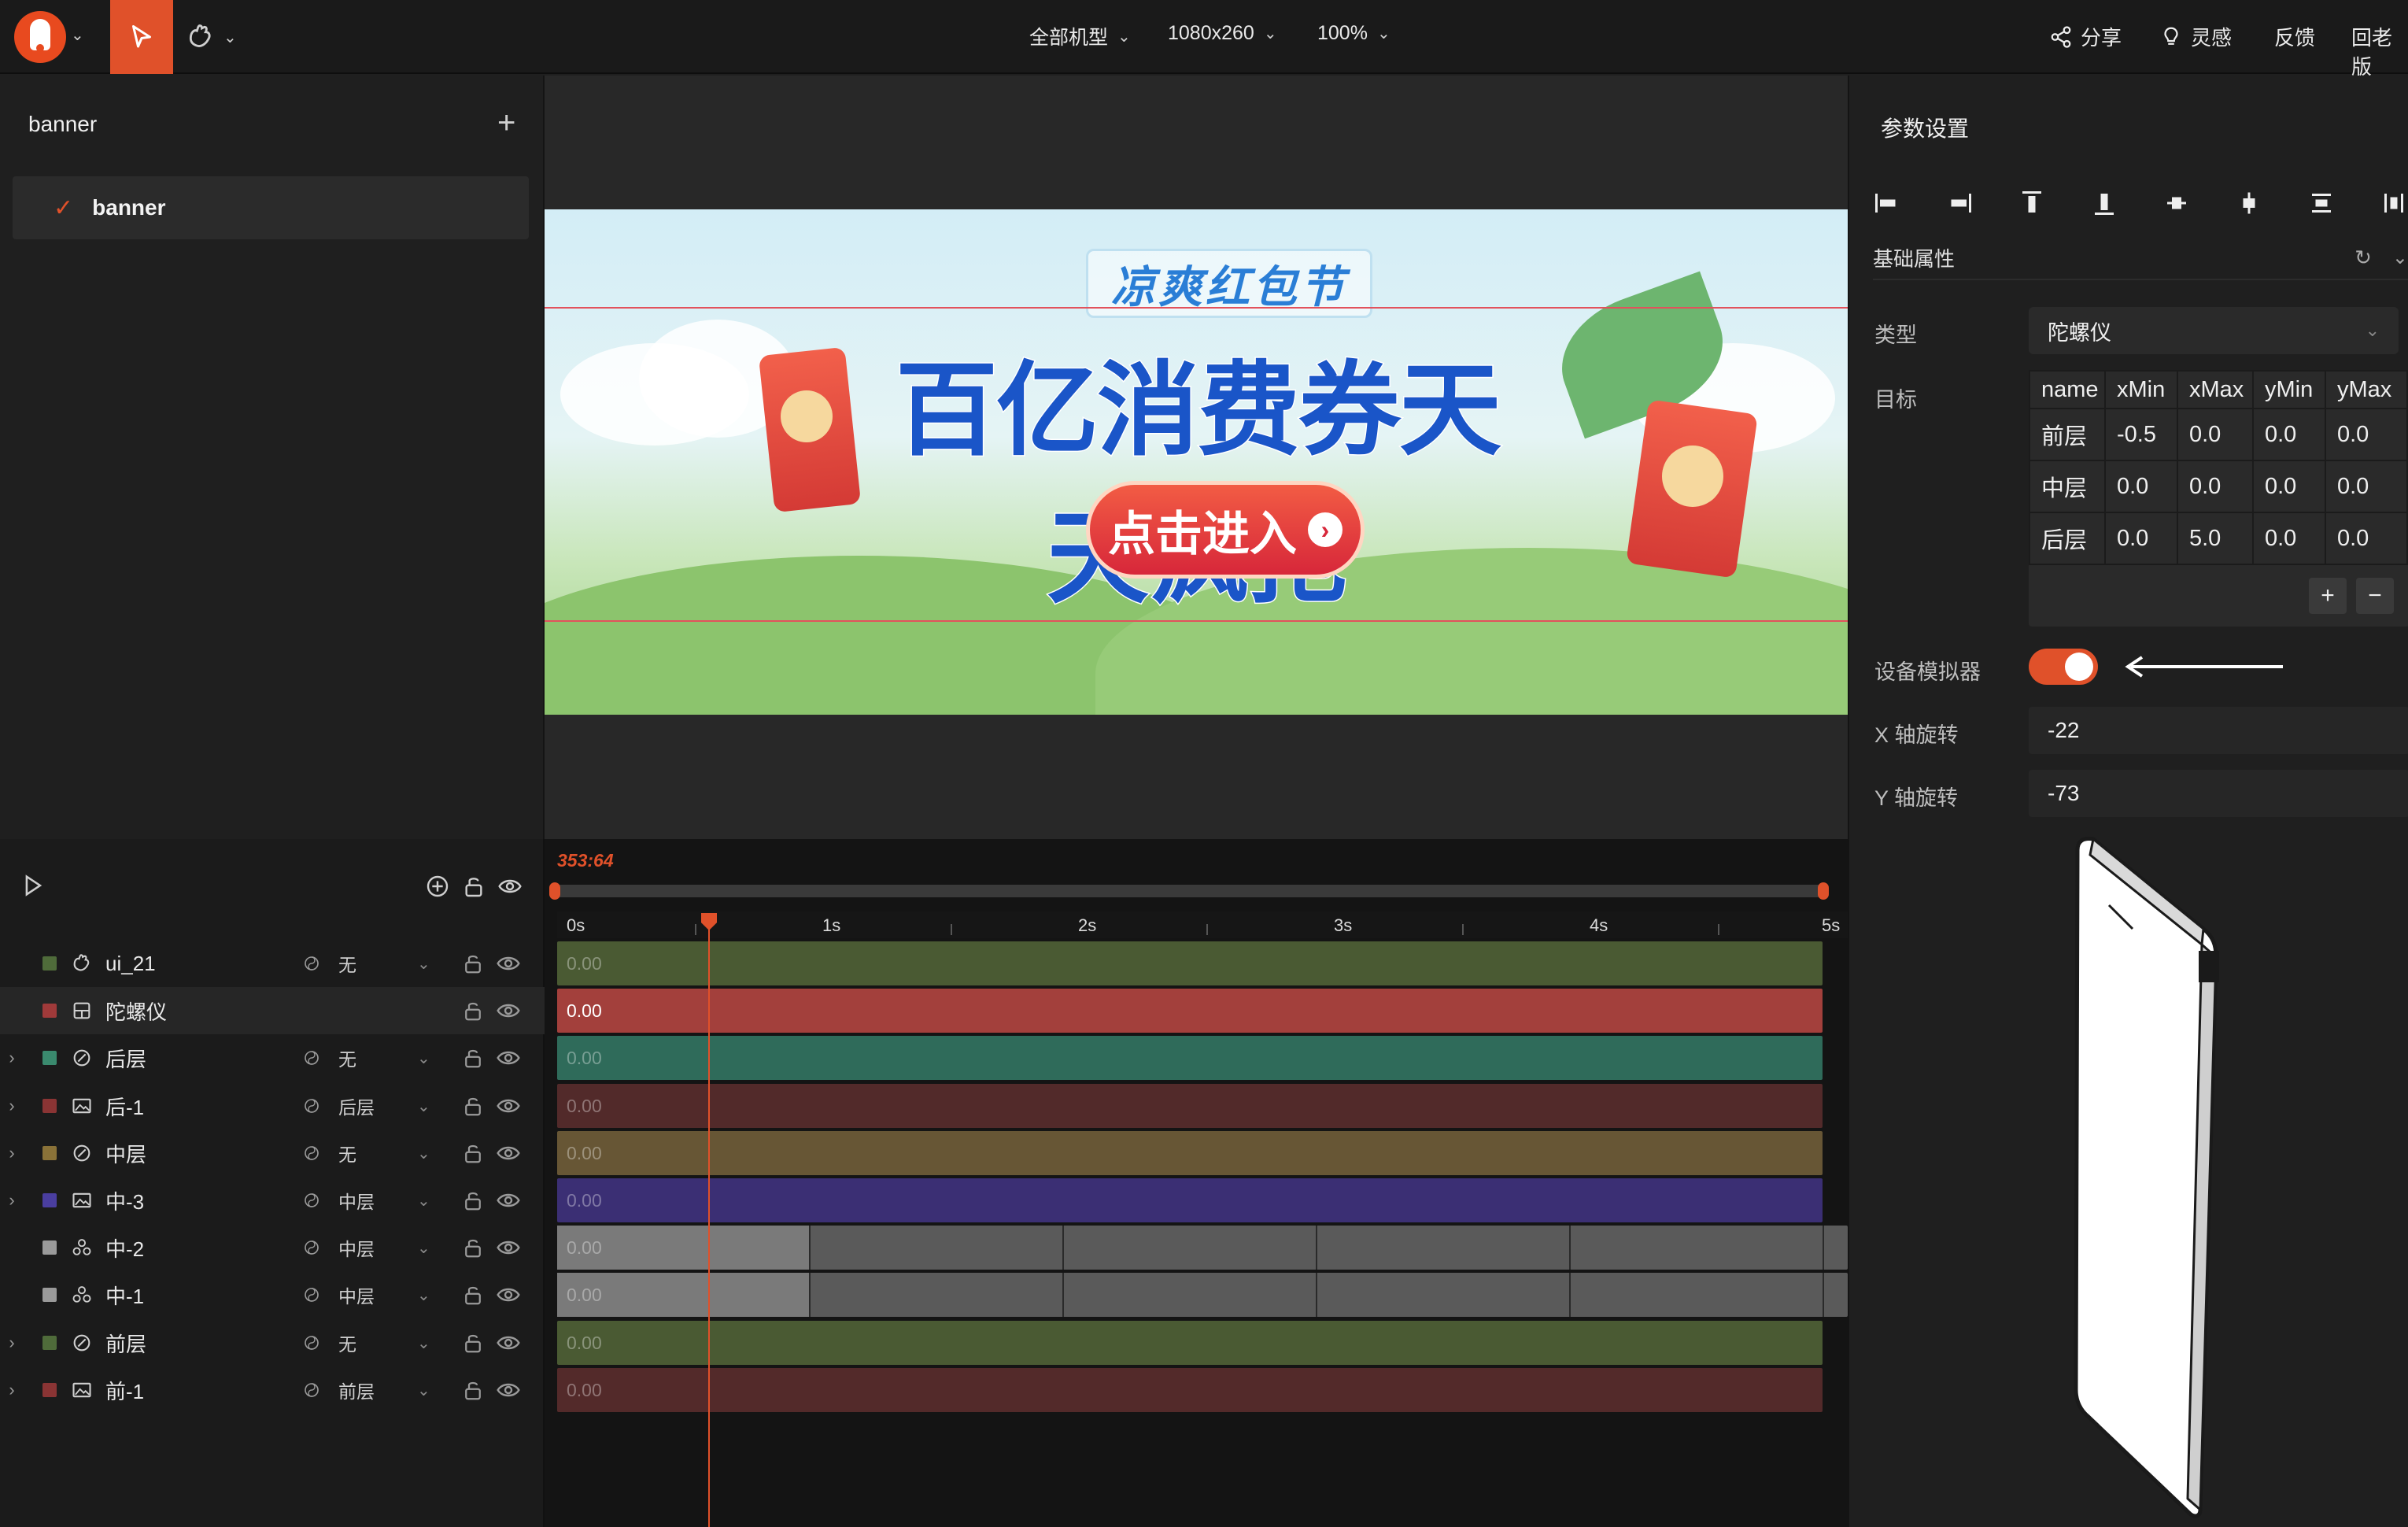  What do you see at coordinates (2140, 258) in the screenshot?
I see `basic-properties-header: 基础属性 ↻ ⌄` at bounding box center [2140, 258].